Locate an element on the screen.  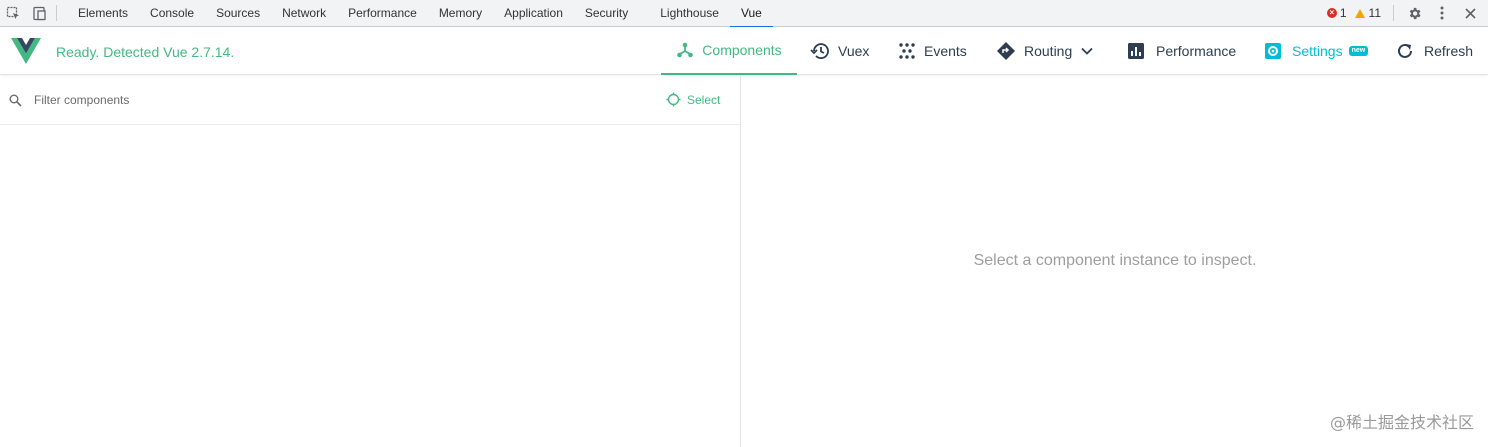
refresh-button: Refresh is located at coordinates (1434, 51).